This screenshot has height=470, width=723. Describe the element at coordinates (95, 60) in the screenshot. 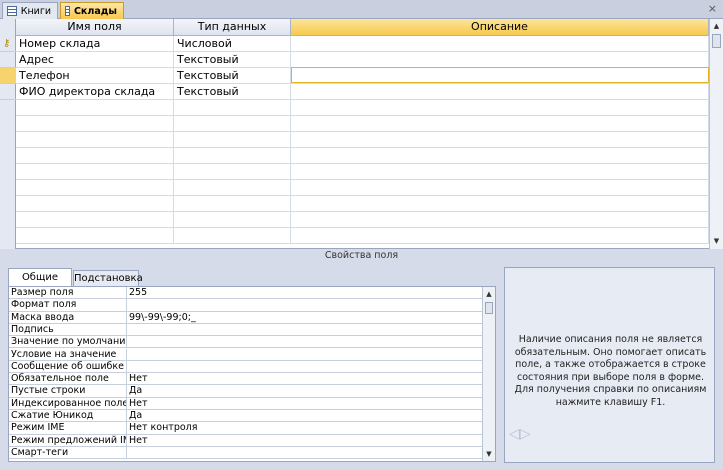

I see `field-name-cell: Адрес` at that location.